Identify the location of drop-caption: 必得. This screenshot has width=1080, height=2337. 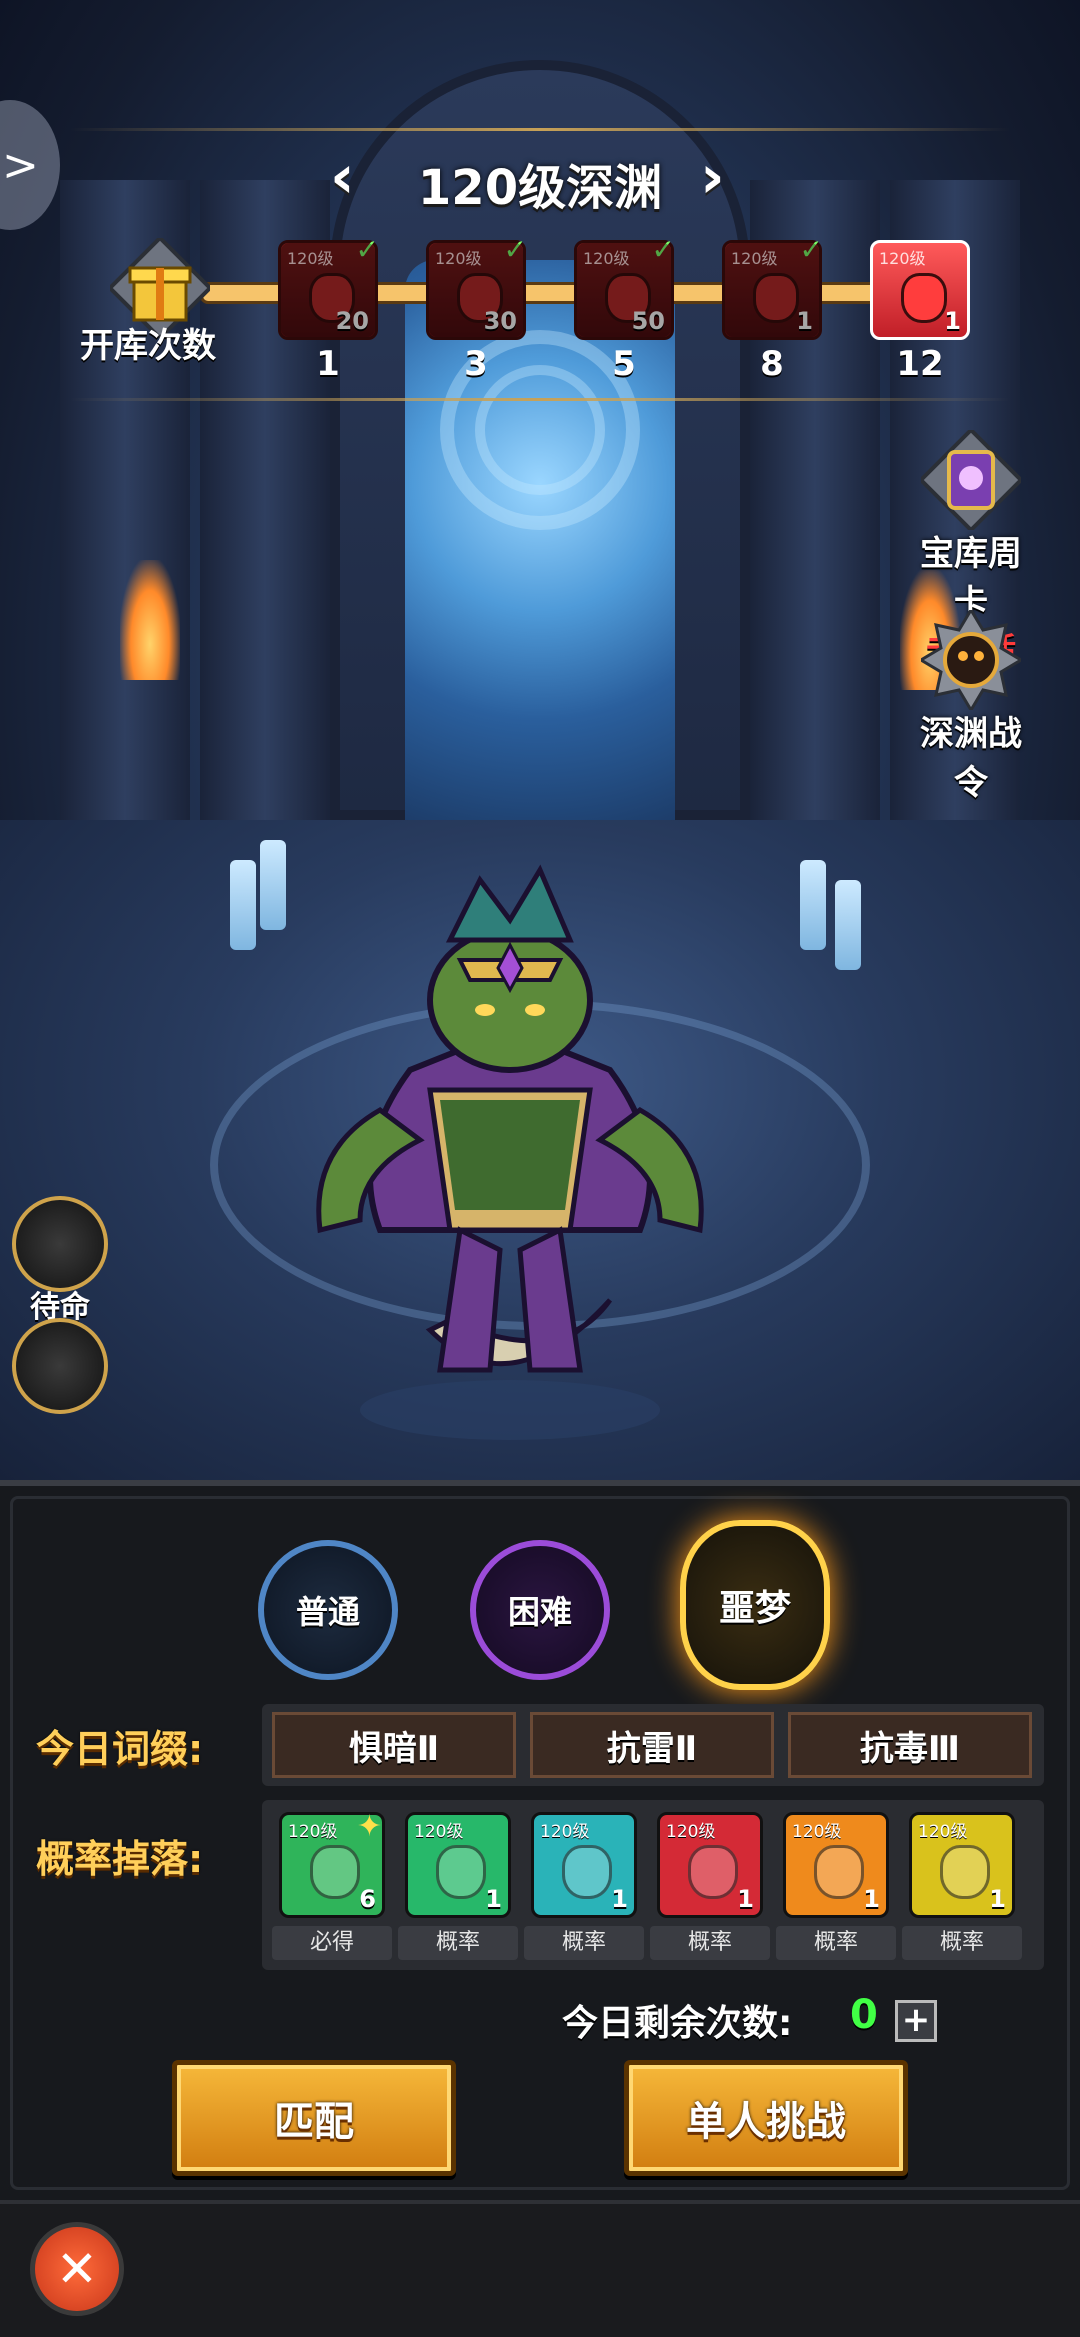
(332, 1943).